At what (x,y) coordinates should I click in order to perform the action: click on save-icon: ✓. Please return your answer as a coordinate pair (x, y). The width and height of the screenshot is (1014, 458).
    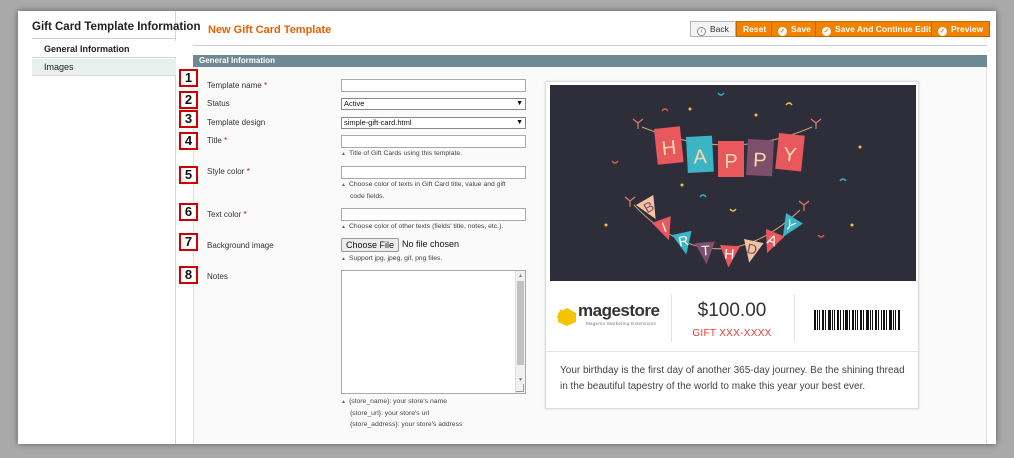
    Looking at the image, I should click on (782, 31).